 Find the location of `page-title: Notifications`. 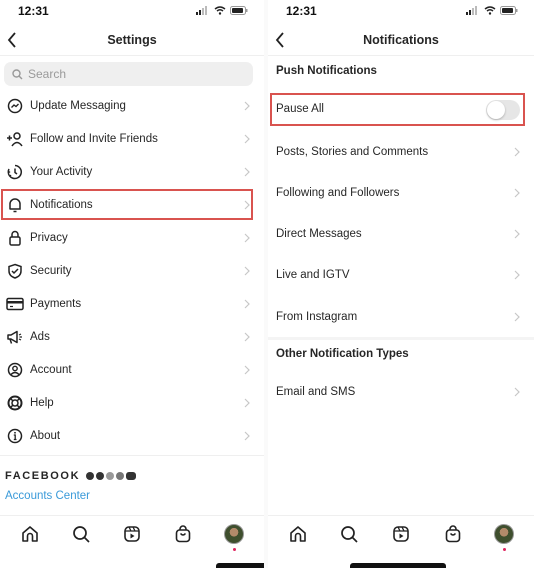

page-title: Notifications is located at coordinates (401, 40).